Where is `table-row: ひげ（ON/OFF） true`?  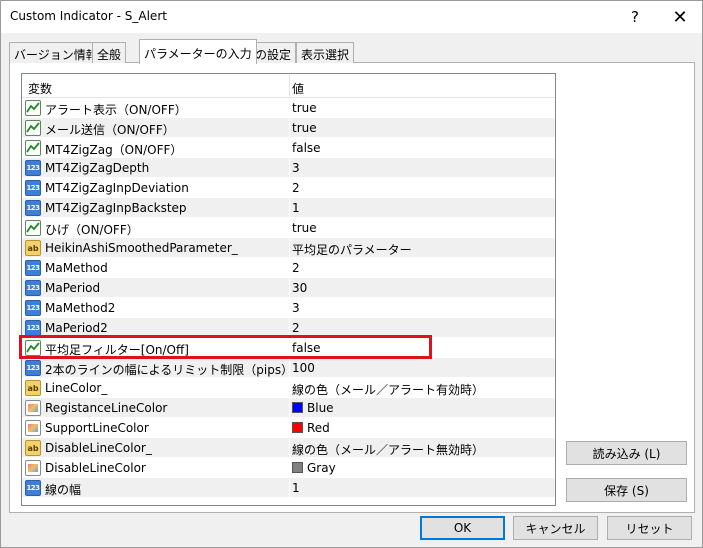
table-row: ひげ（ON/OFF） true is located at coordinates (288, 228).